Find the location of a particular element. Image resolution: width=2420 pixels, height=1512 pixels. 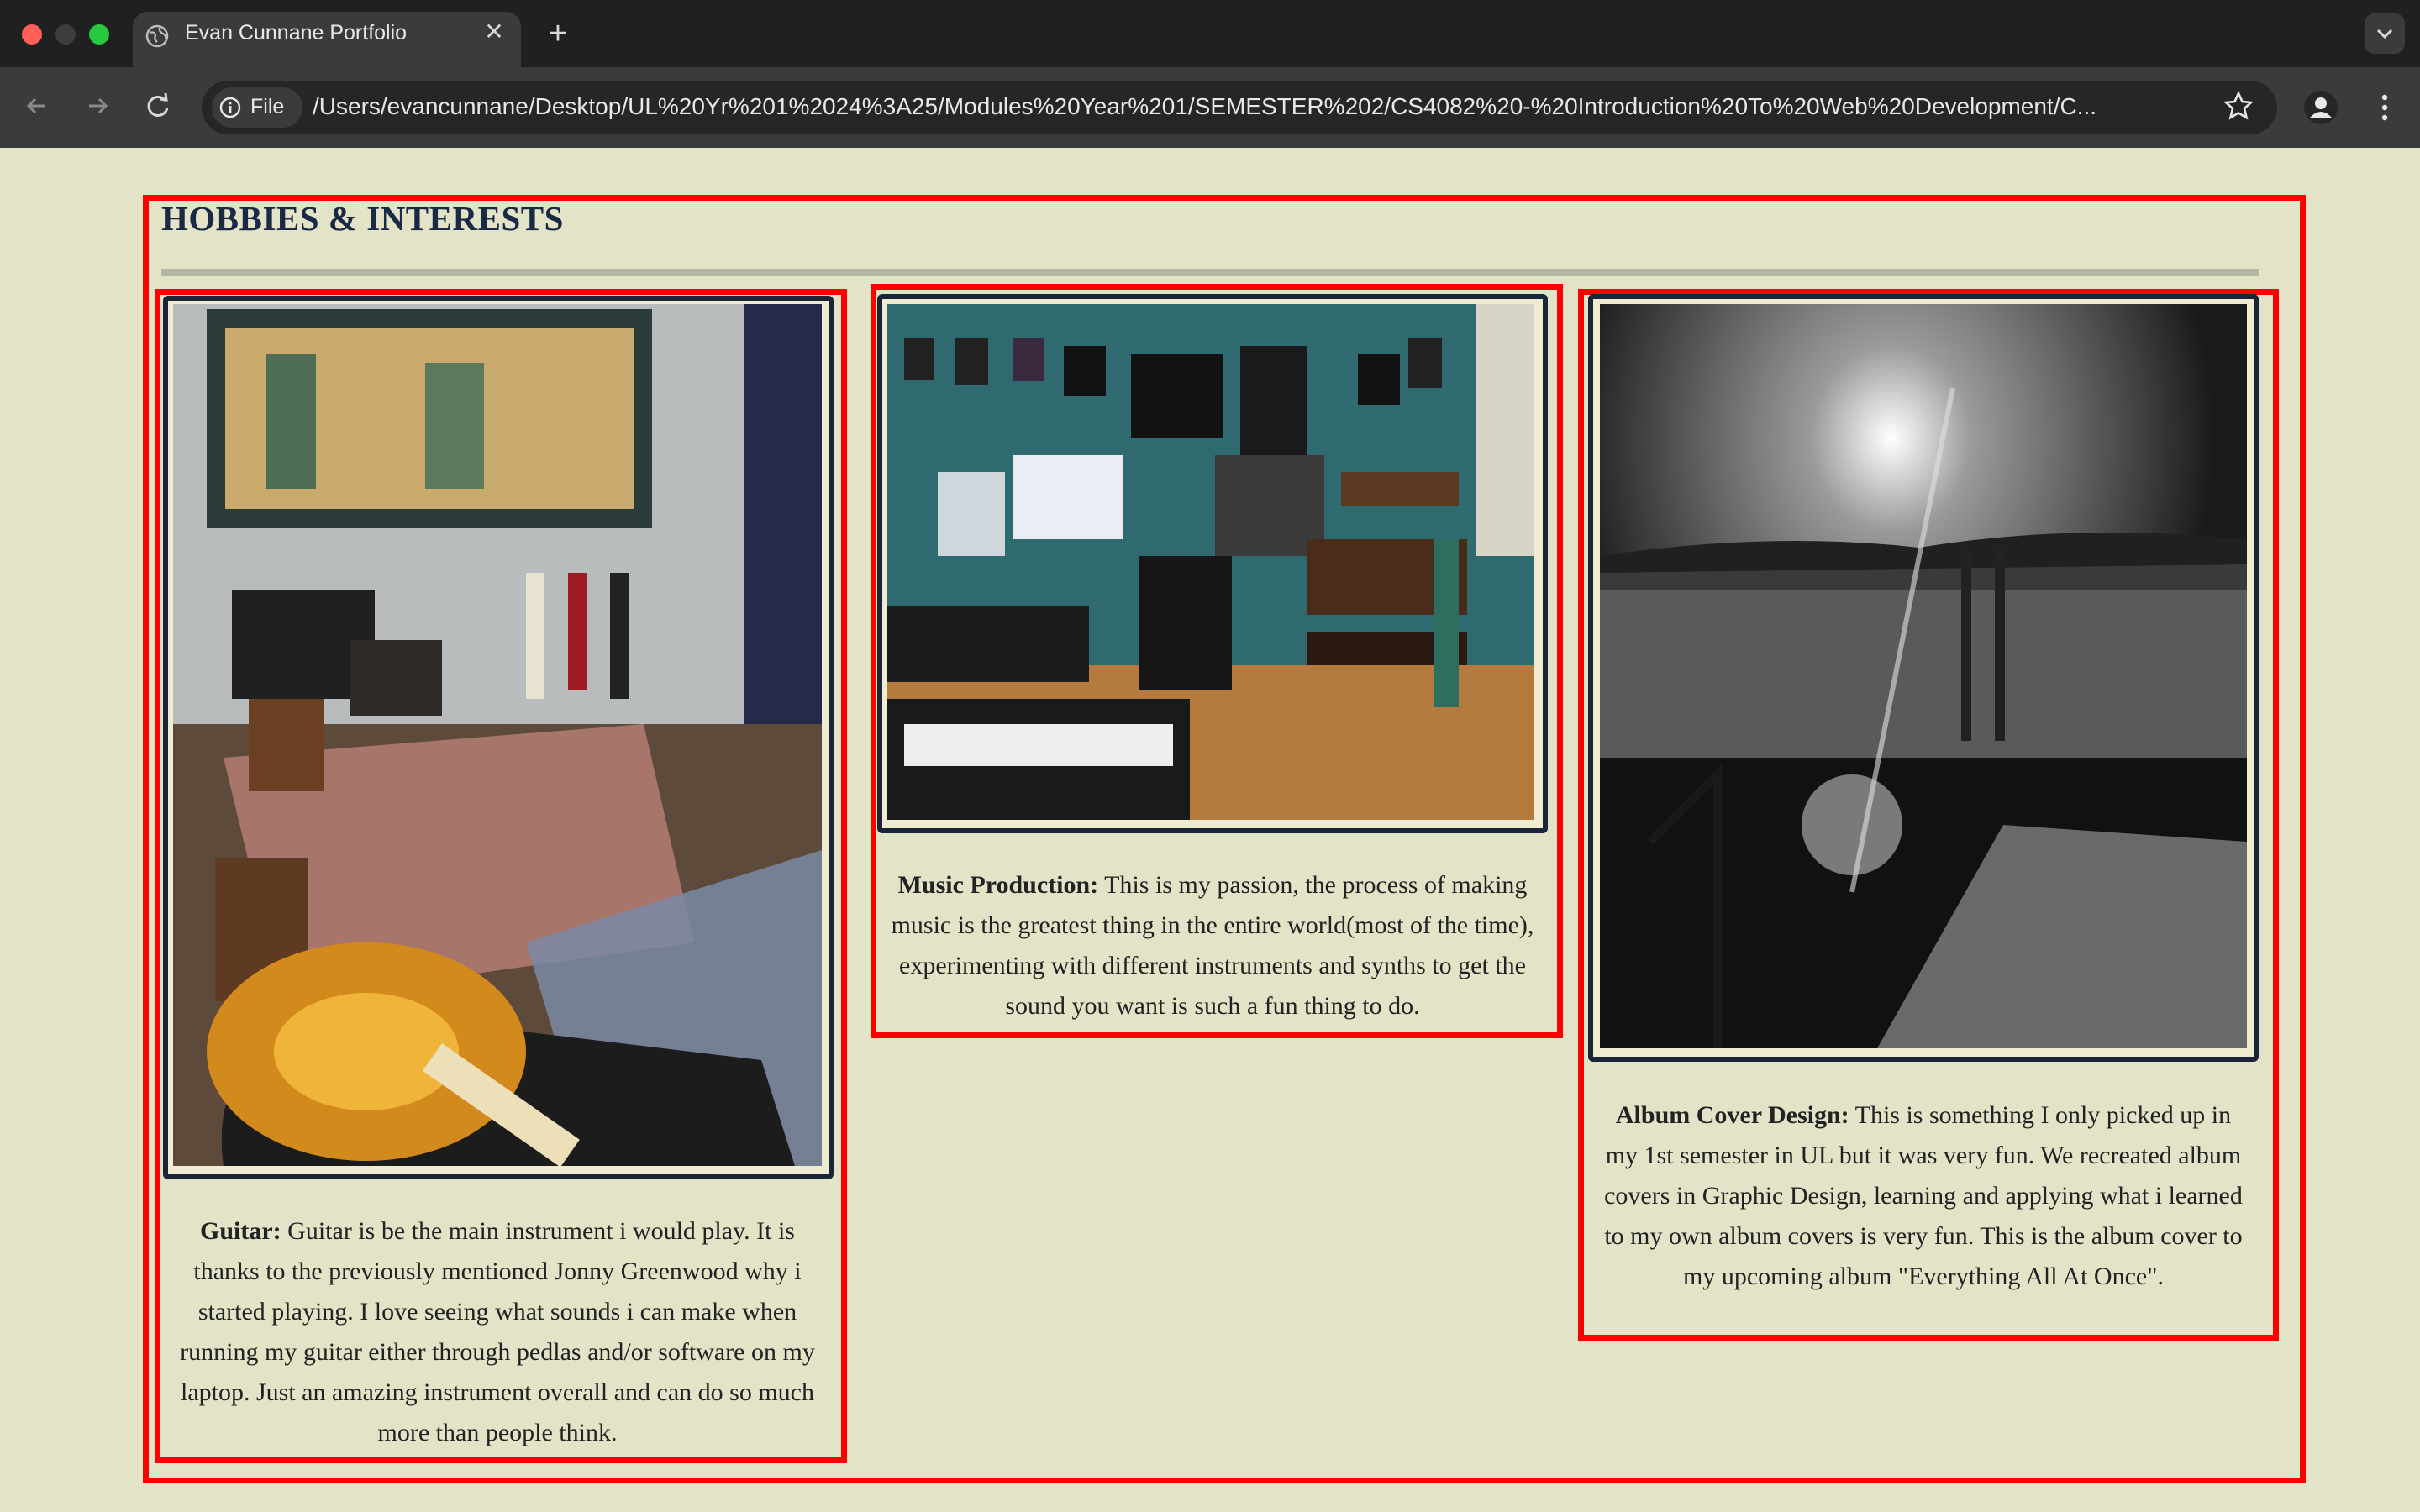

tab-search-button is located at coordinates (2385, 33).